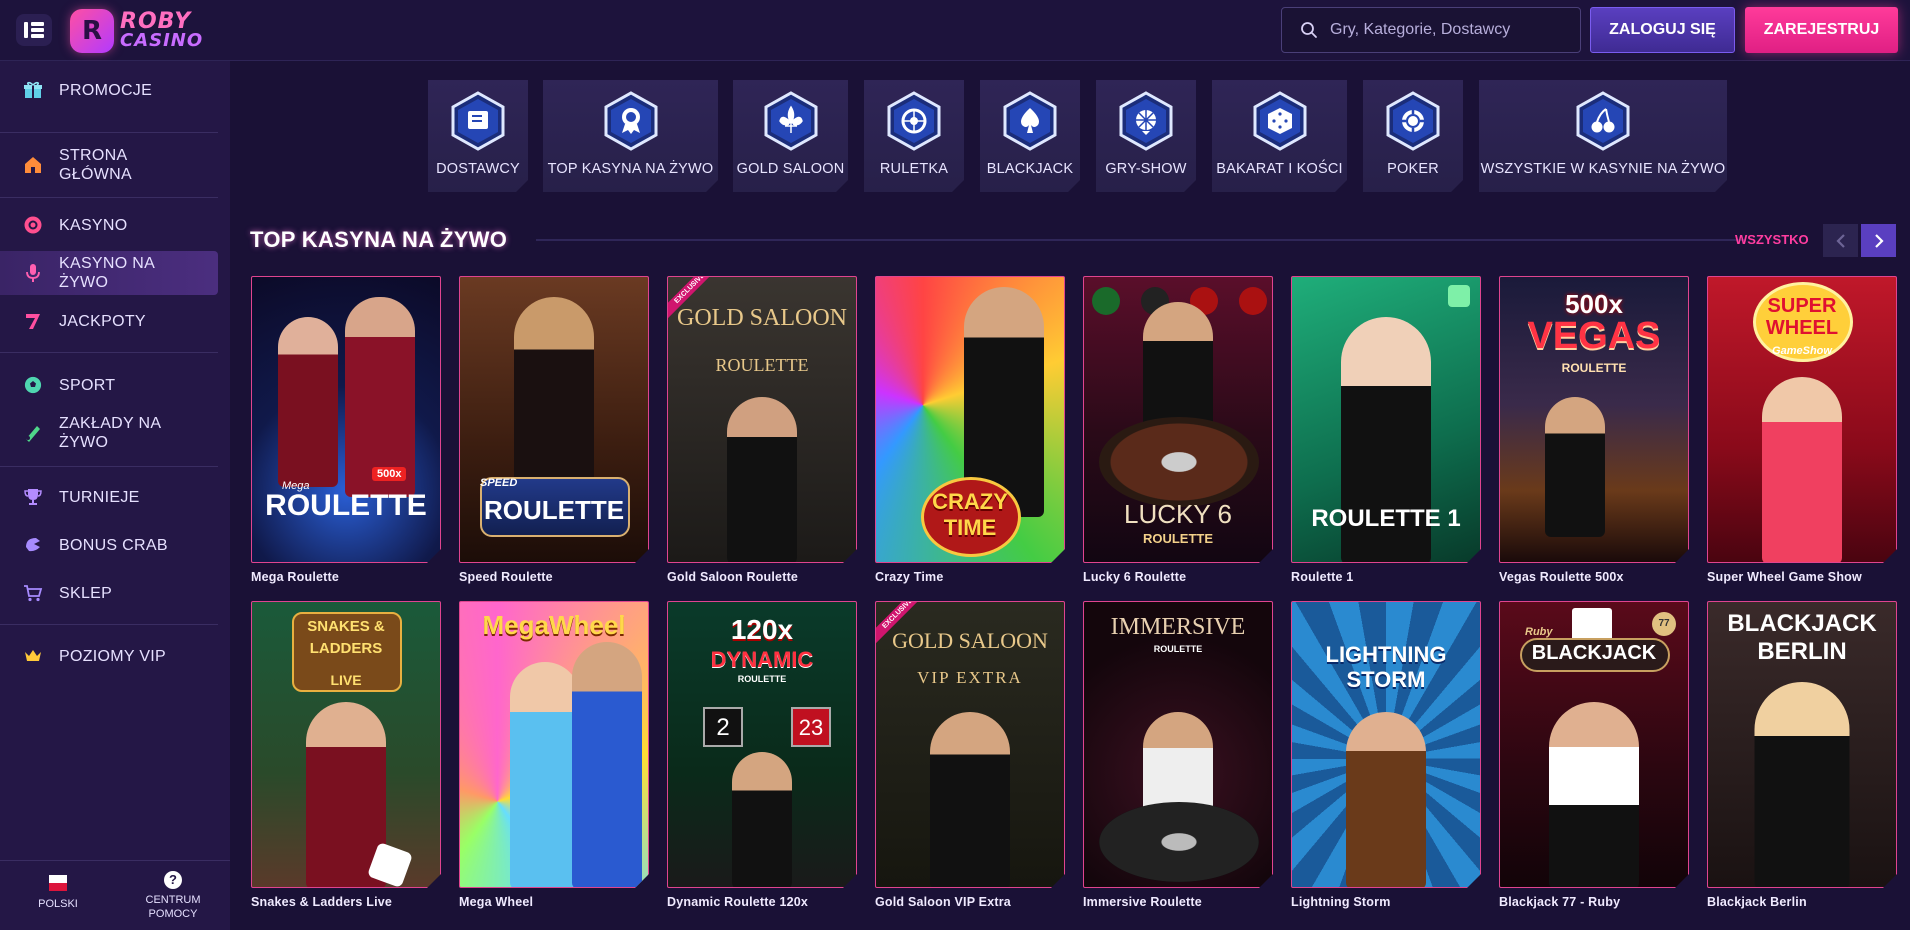 The height and width of the screenshot is (930, 1910). I want to click on sidebar-toggle-icon, so click(34, 30).